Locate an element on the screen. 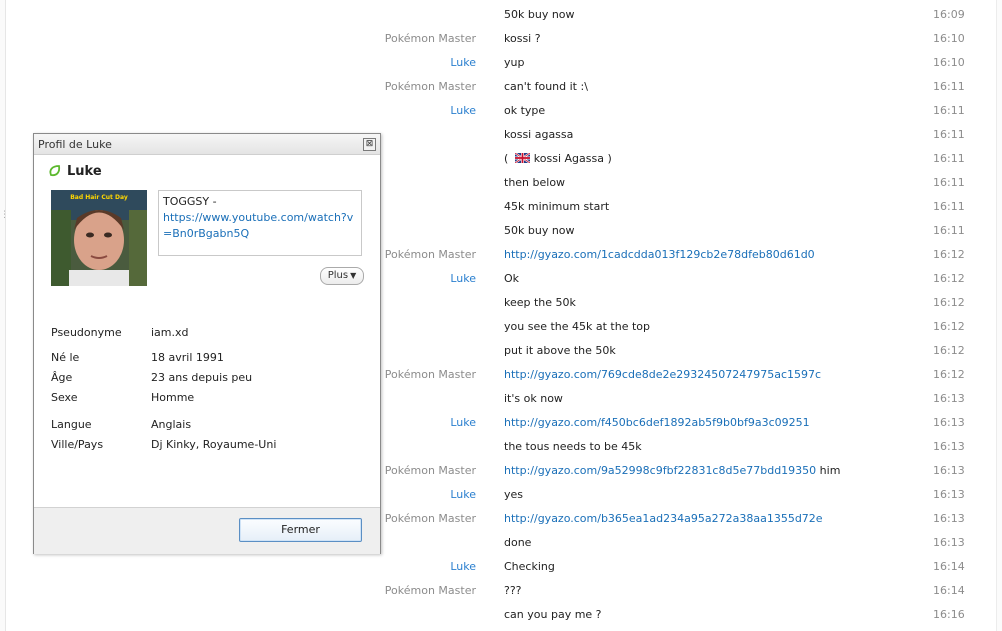  field-label-sex: Sexe is located at coordinates (64, 397).